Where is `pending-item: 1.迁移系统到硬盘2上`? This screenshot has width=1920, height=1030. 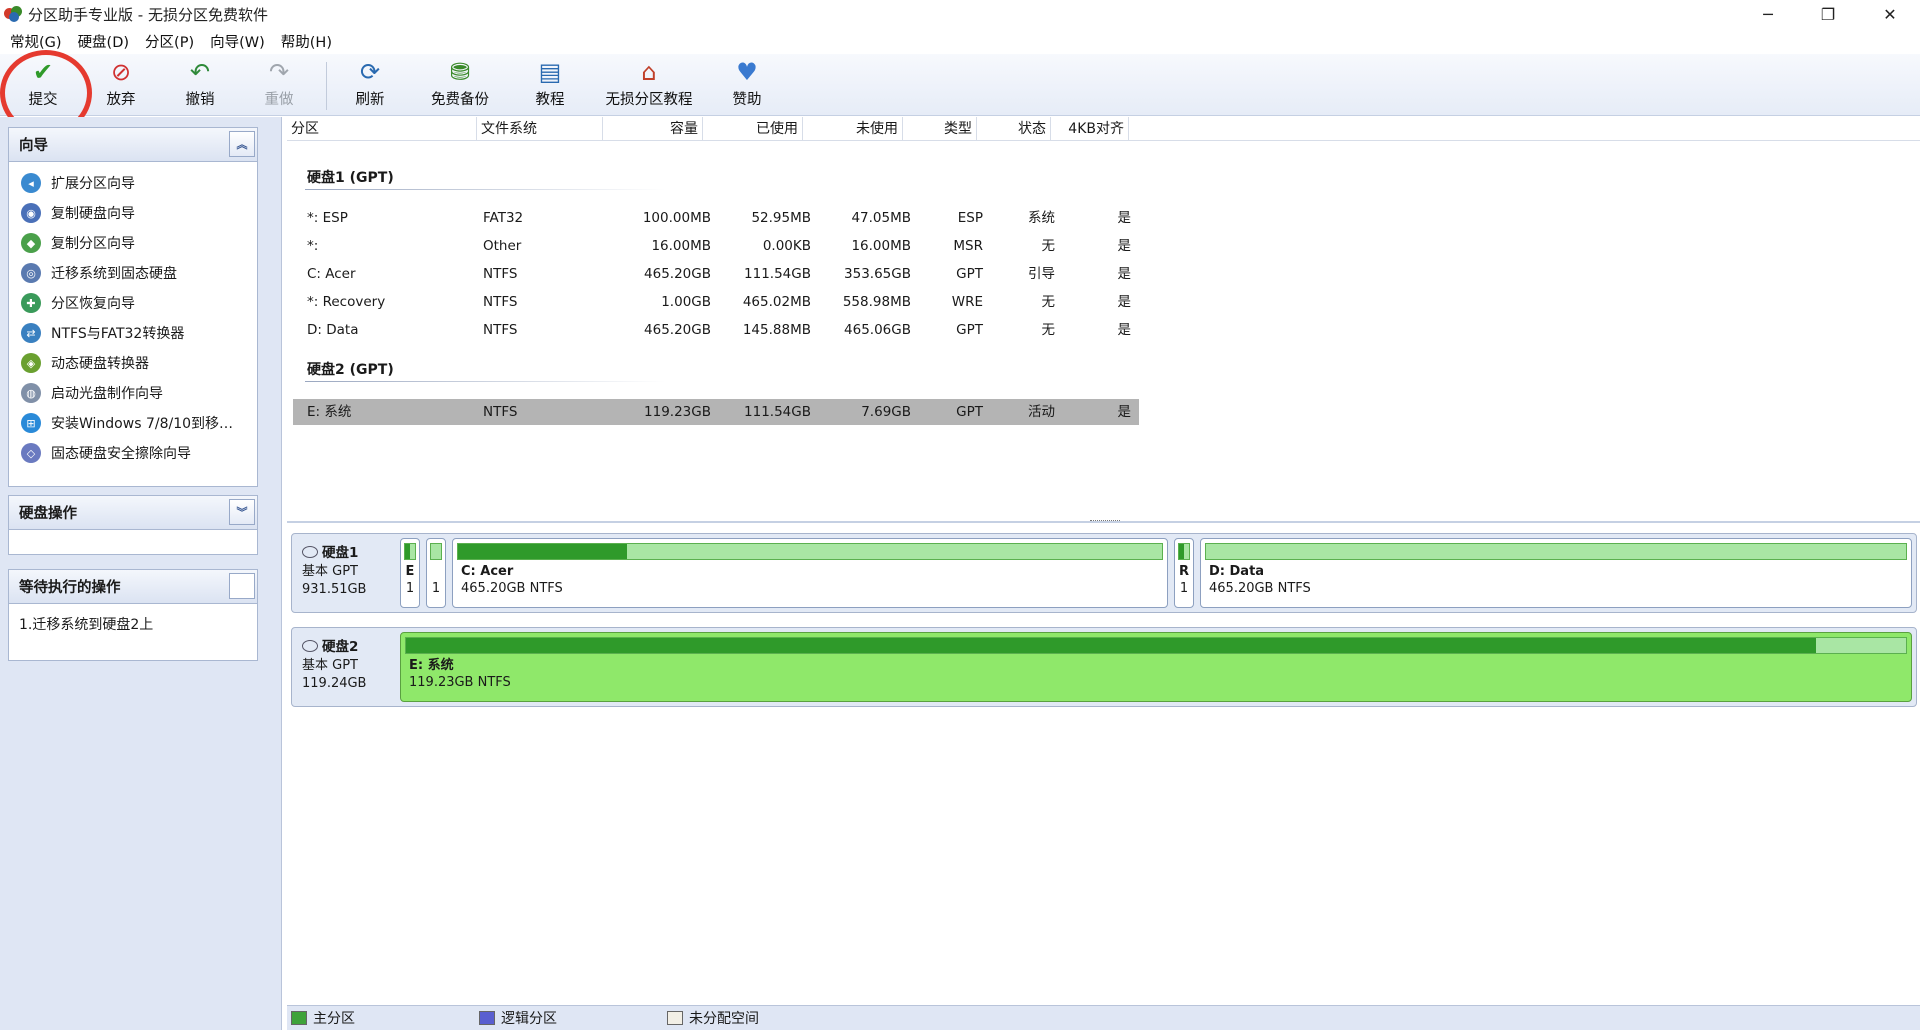
pending-item: 1.迁移系统到硬盘2上 is located at coordinates (133, 624).